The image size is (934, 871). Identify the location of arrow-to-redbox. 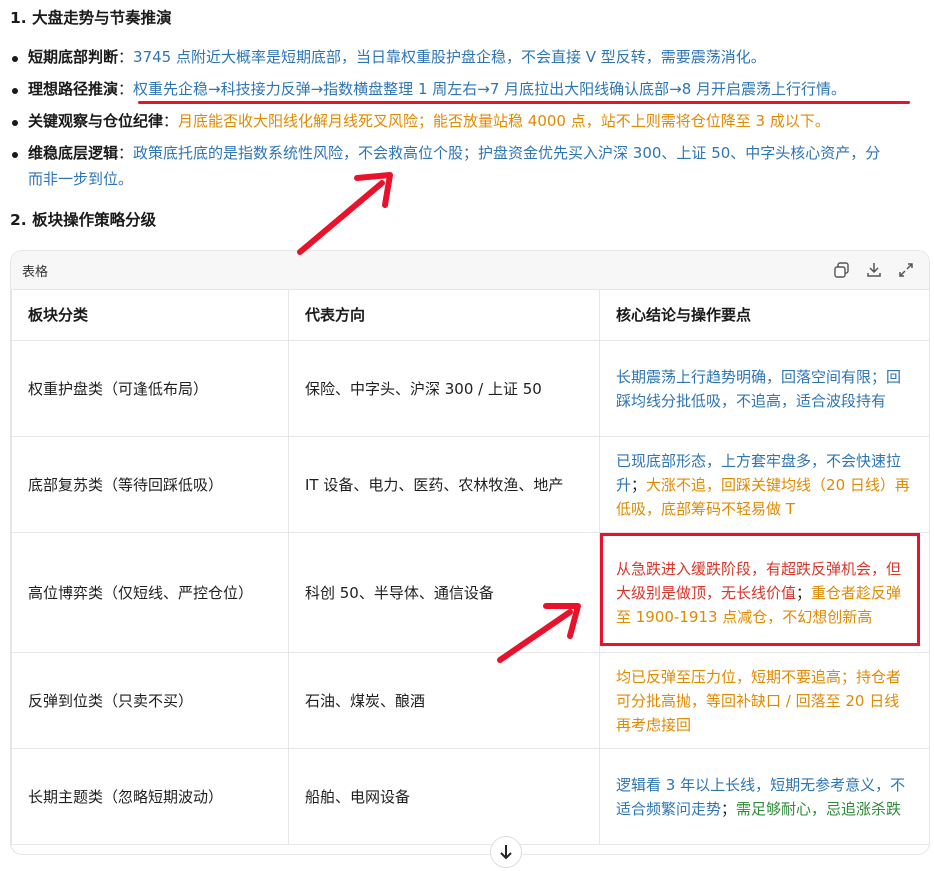
(539, 633).